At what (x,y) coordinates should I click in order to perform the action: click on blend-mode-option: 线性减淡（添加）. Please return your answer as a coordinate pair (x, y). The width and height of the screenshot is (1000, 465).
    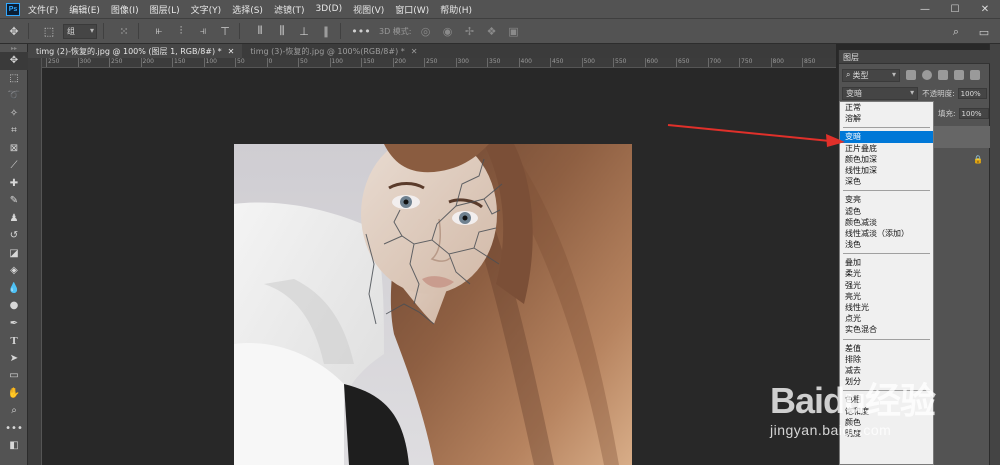
    Looking at the image, I should click on (886, 233).